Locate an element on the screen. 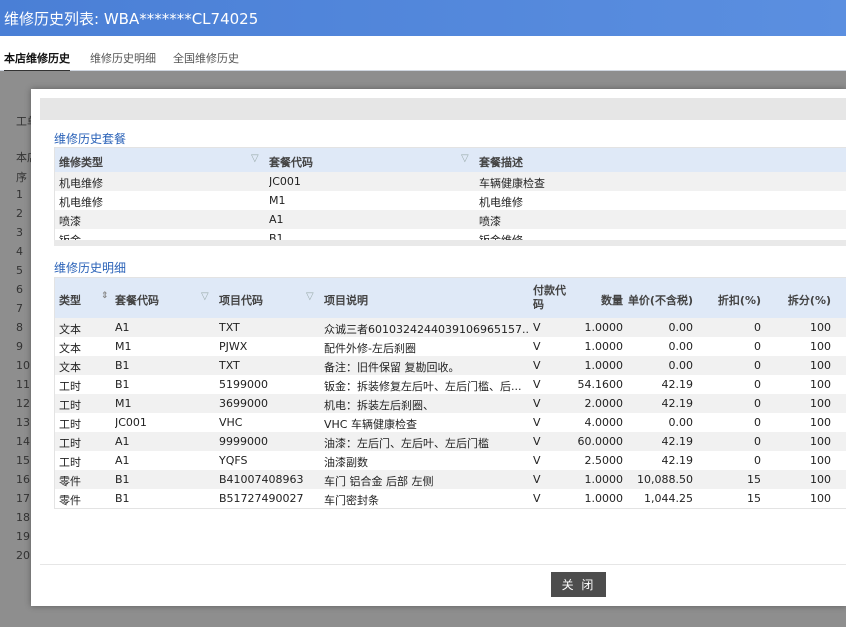 The image size is (846, 627). col-header-quantity: 数量 is located at coordinates (599, 300).